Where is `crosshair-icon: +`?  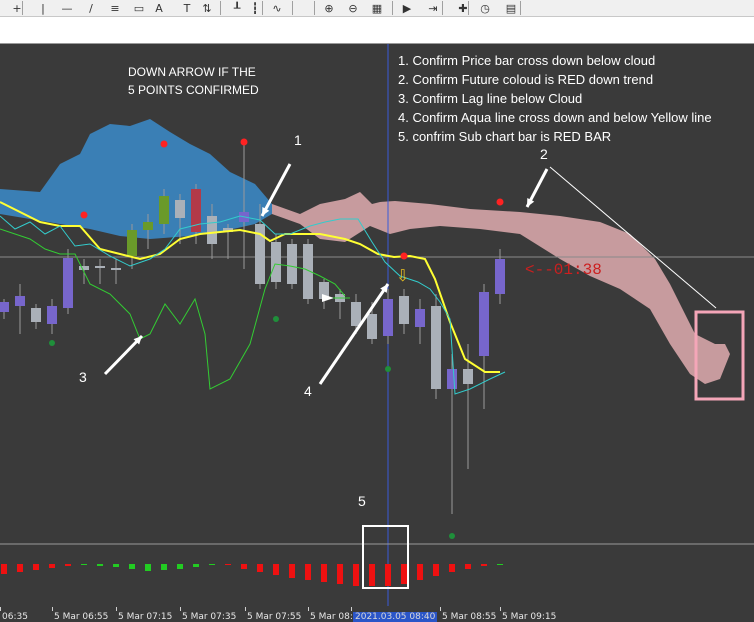 crosshair-icon: + is located at coordinates (17, 8).